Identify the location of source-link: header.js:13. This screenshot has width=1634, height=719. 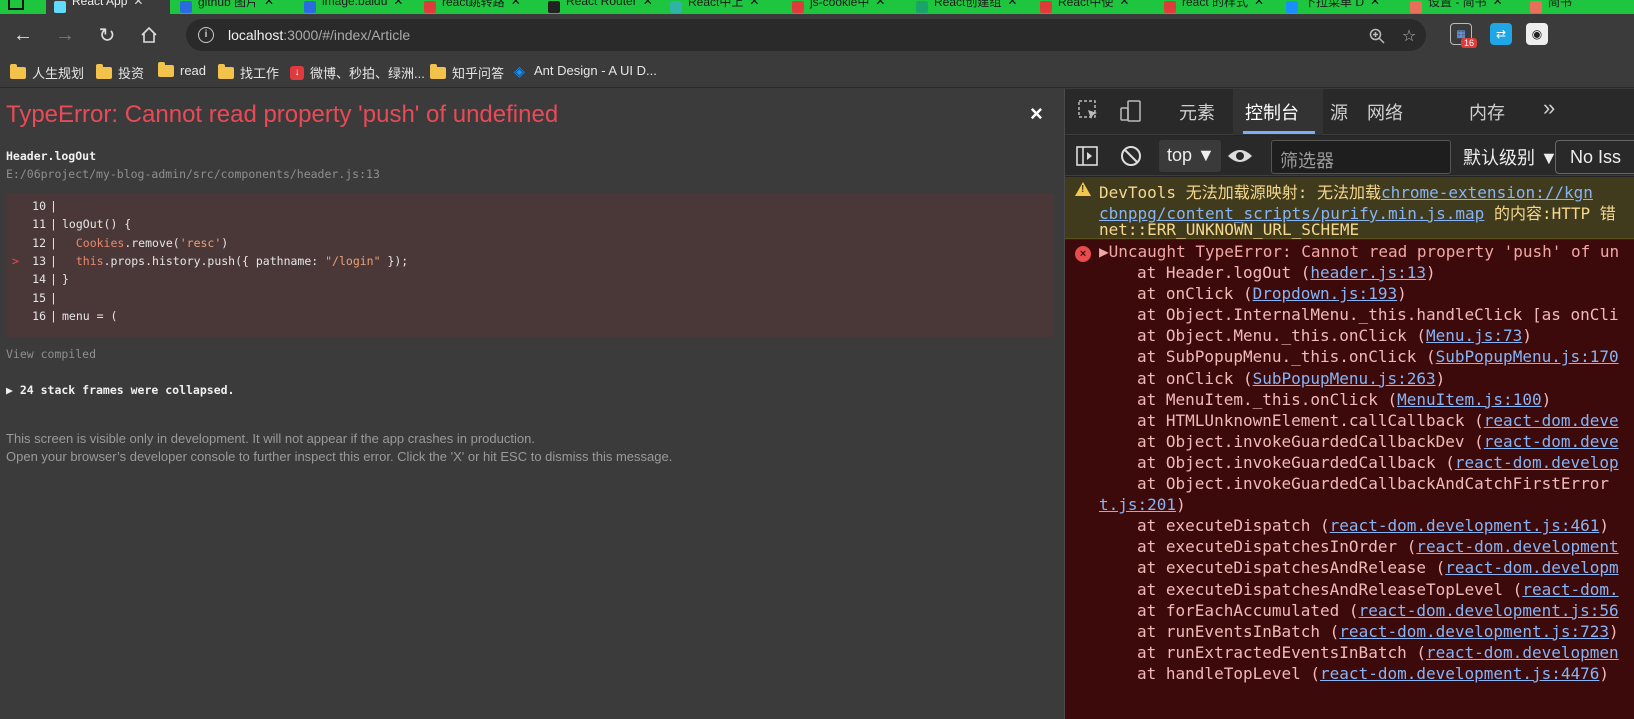
(1368, 272).